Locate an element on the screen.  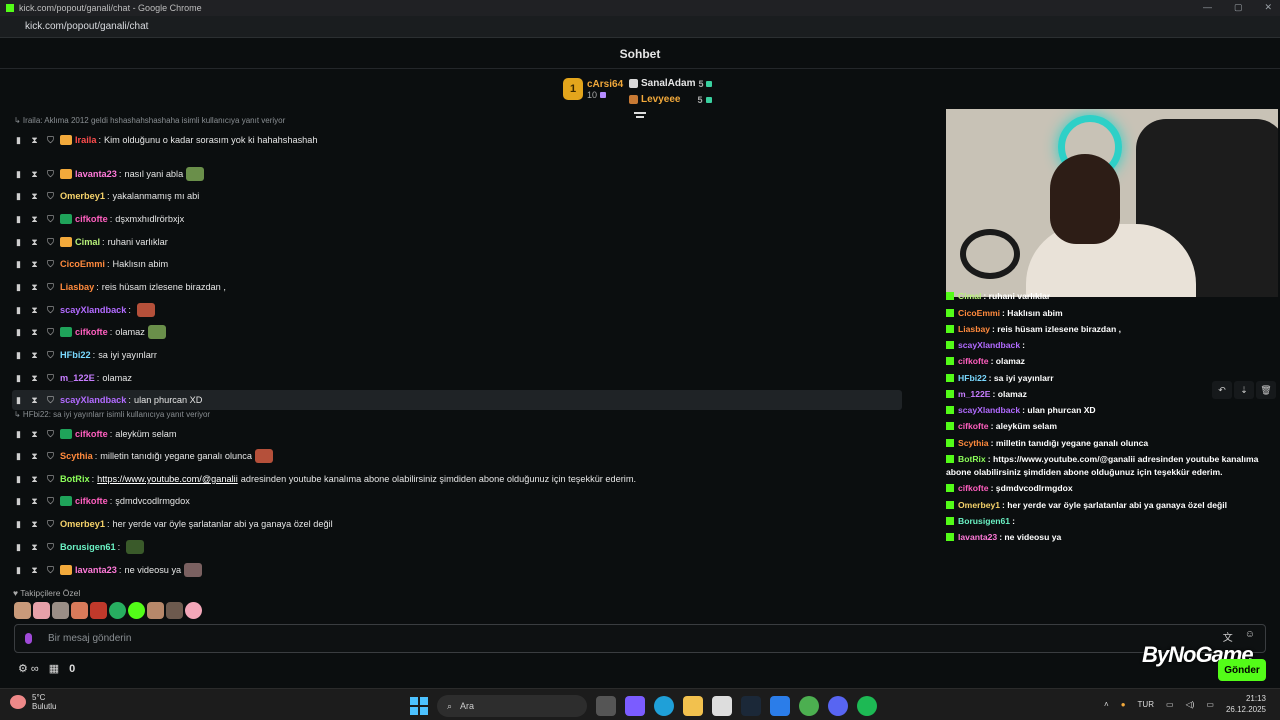
message-input: Bir mesaj gönderin 文 ☺ is located at coordinates (640, 638).